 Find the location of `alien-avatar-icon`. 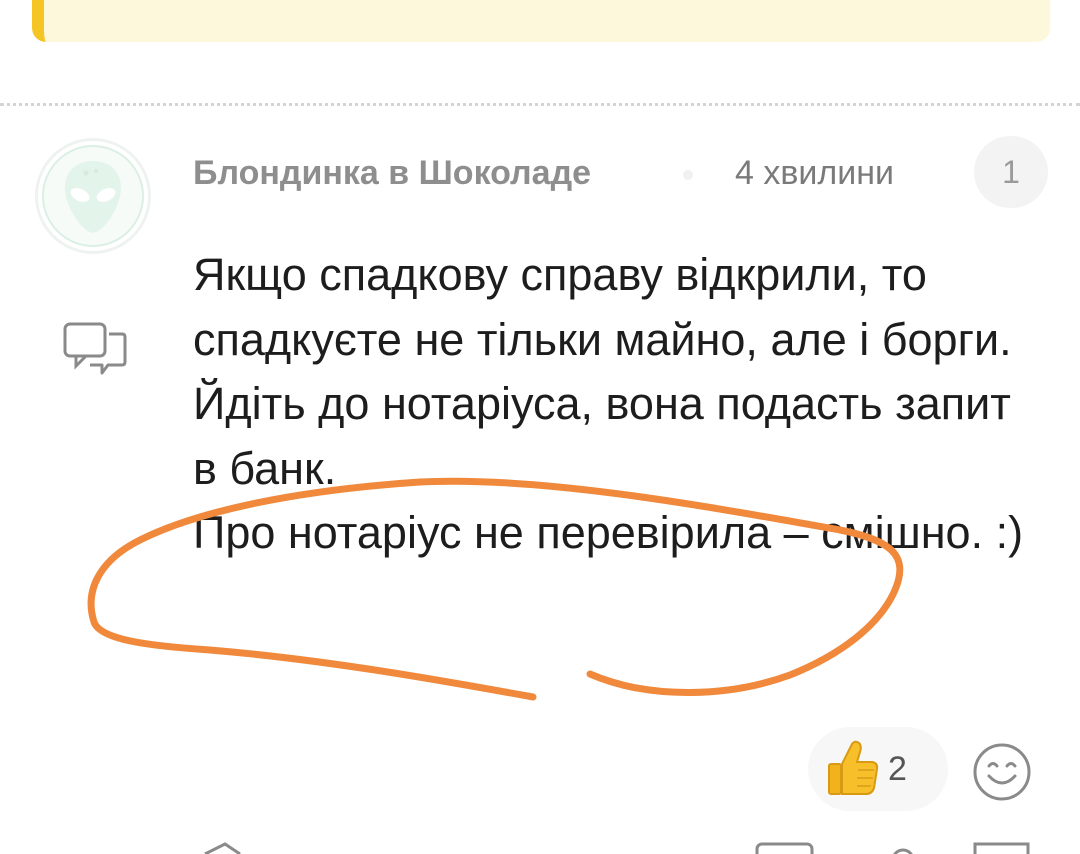

alien-avatar-icon is located at coordinates (93, 196).